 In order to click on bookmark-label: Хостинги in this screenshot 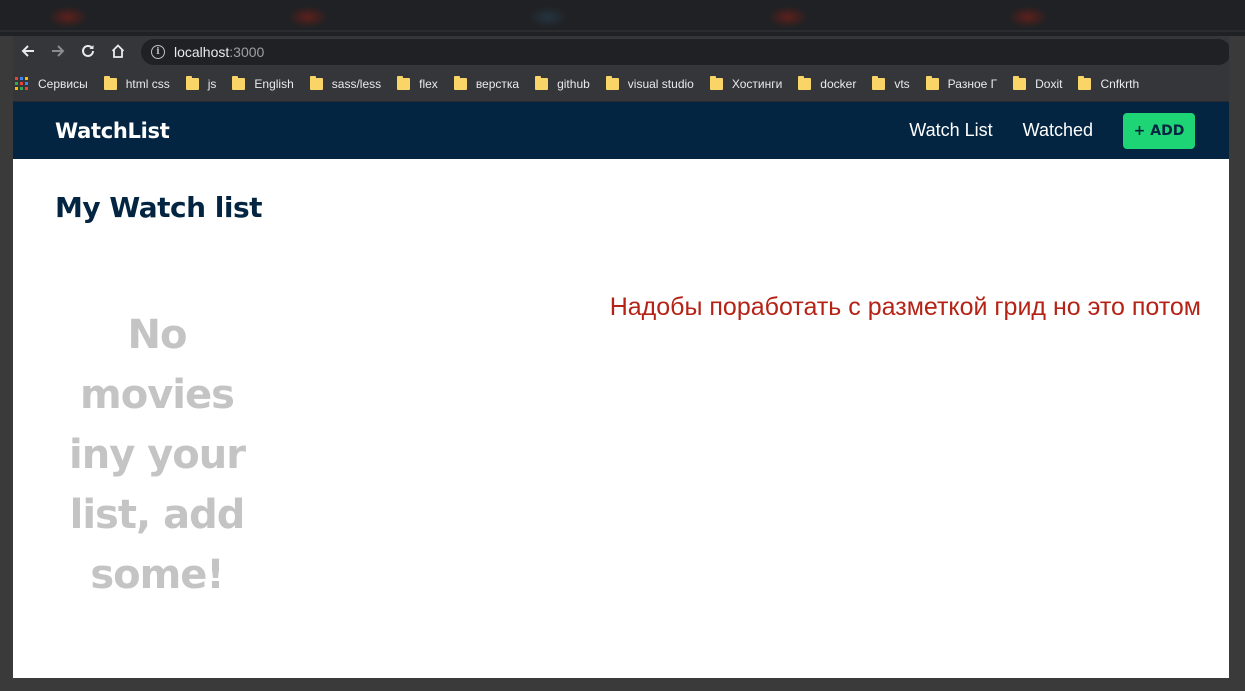, I will do `click(757, 83)`.